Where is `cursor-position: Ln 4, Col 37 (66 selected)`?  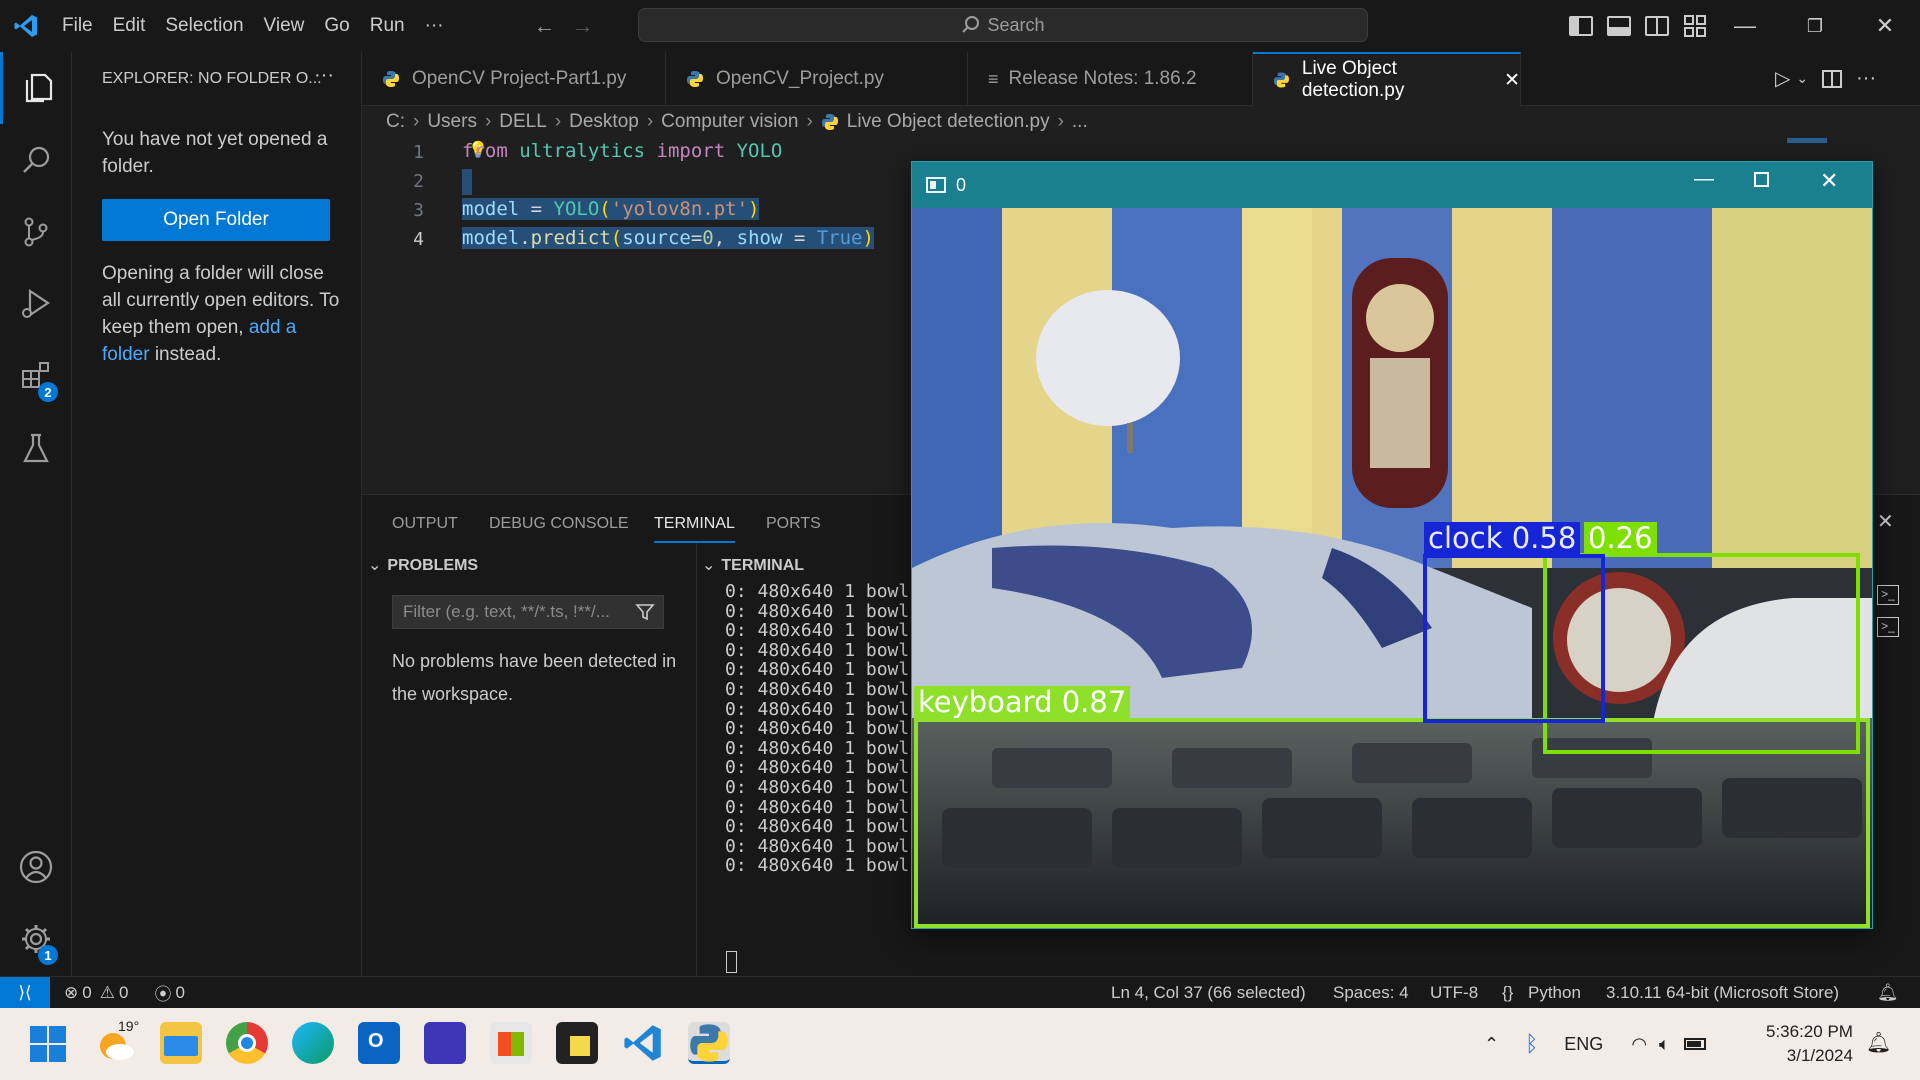 cursor-position: Ln 4, Col 37 (66 selected) is located at coordinates (1208, 993).